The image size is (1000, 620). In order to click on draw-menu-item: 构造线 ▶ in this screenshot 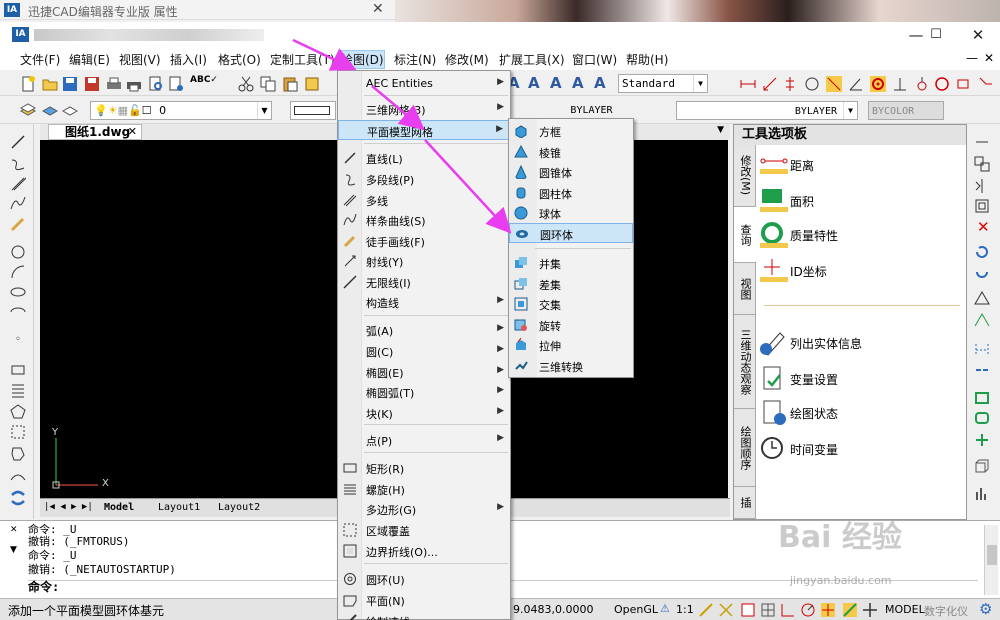, I will do `click(424, 302)`.